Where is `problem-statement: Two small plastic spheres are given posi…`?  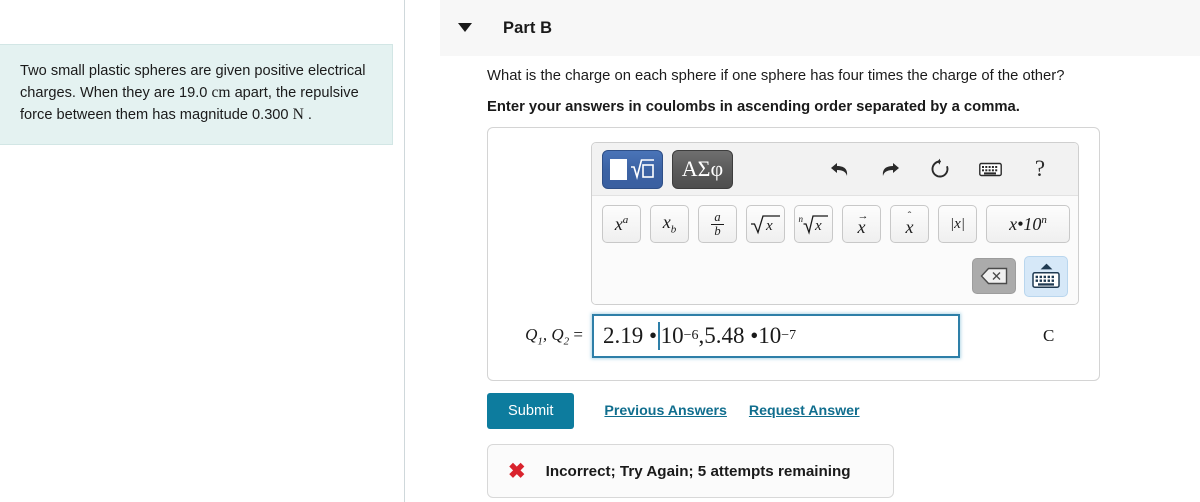 problem-statement: Two small plastic spheres are given posi… is located at coordinates (196, 95).